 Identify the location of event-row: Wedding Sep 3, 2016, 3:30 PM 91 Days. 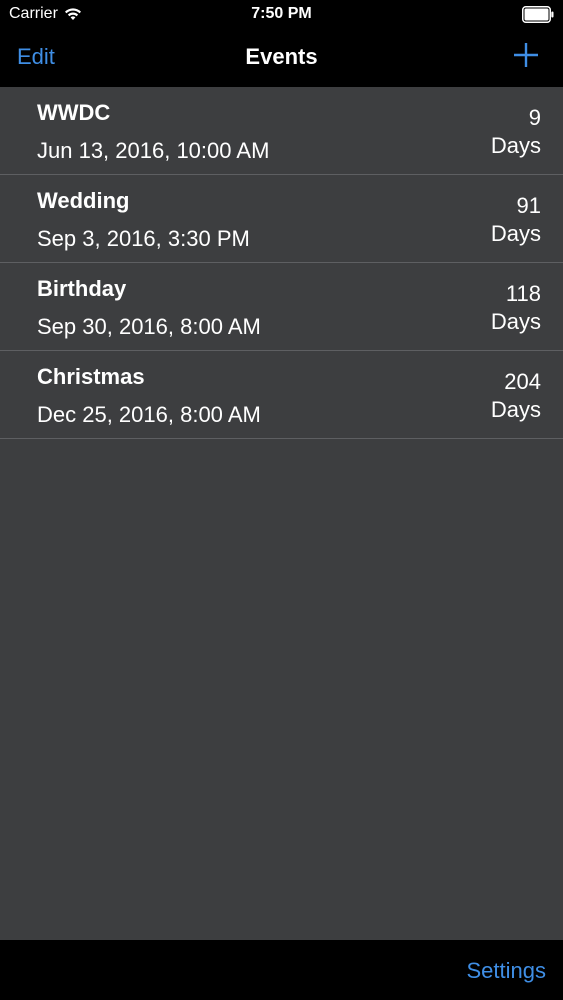
(281, 219).